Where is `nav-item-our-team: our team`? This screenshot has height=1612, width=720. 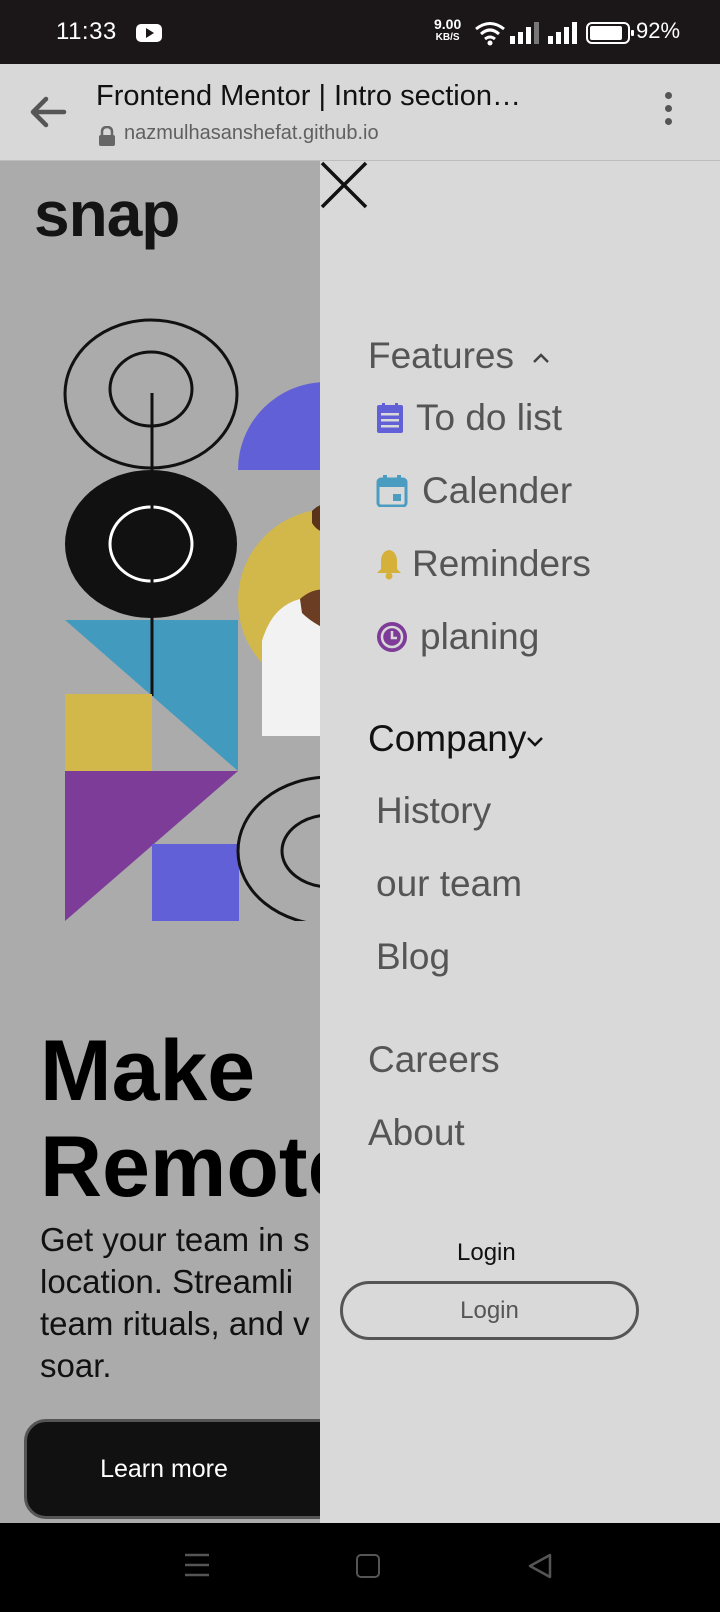 nav-item-our-team: our team is located at coordinates (449, 884).